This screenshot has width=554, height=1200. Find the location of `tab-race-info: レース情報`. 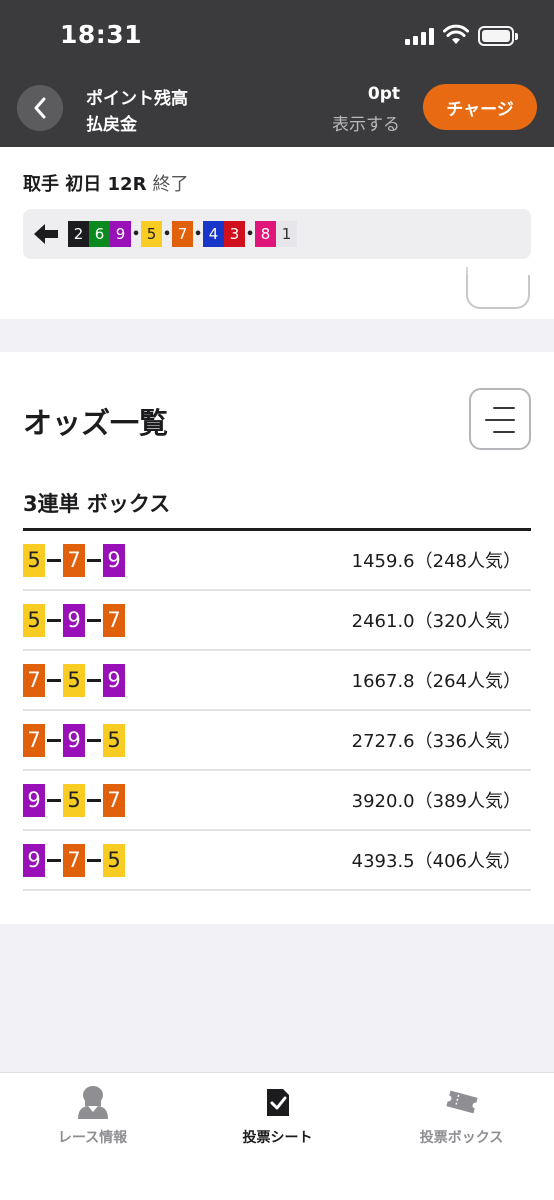

tab-race-info: レース情報 is located at coordinates (92, 1118).